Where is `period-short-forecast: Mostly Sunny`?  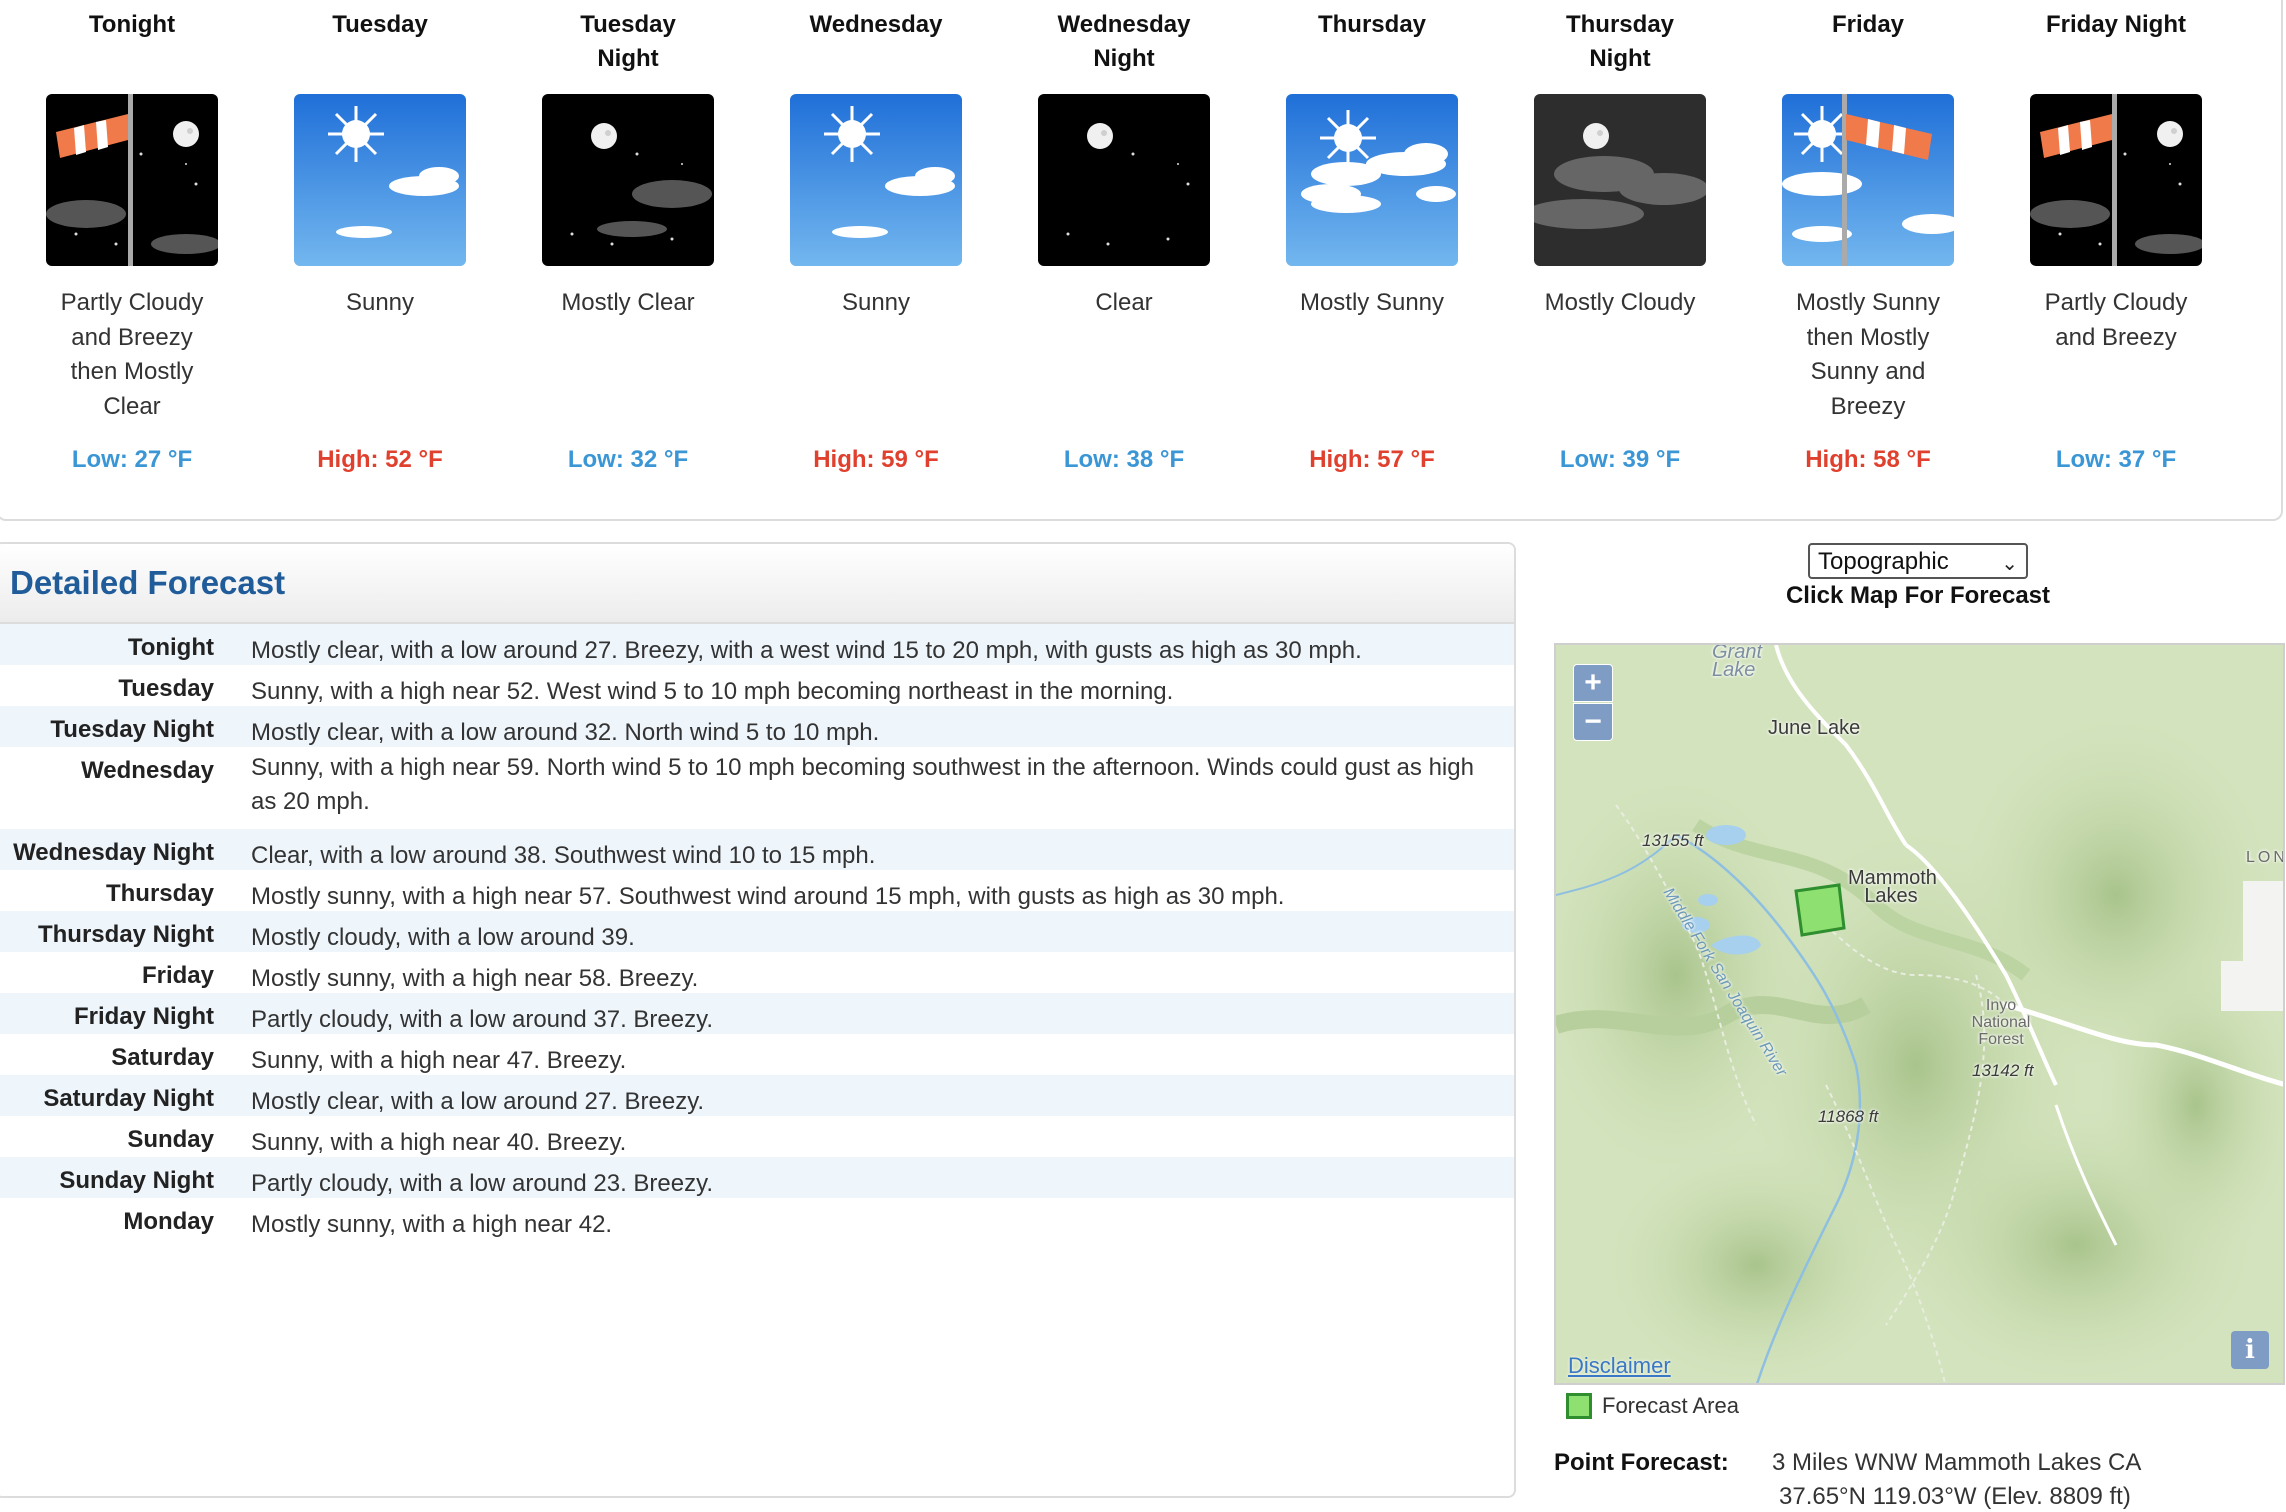
period-short-forecast: Mostly Sunny is located at coordinates (1372, 302).